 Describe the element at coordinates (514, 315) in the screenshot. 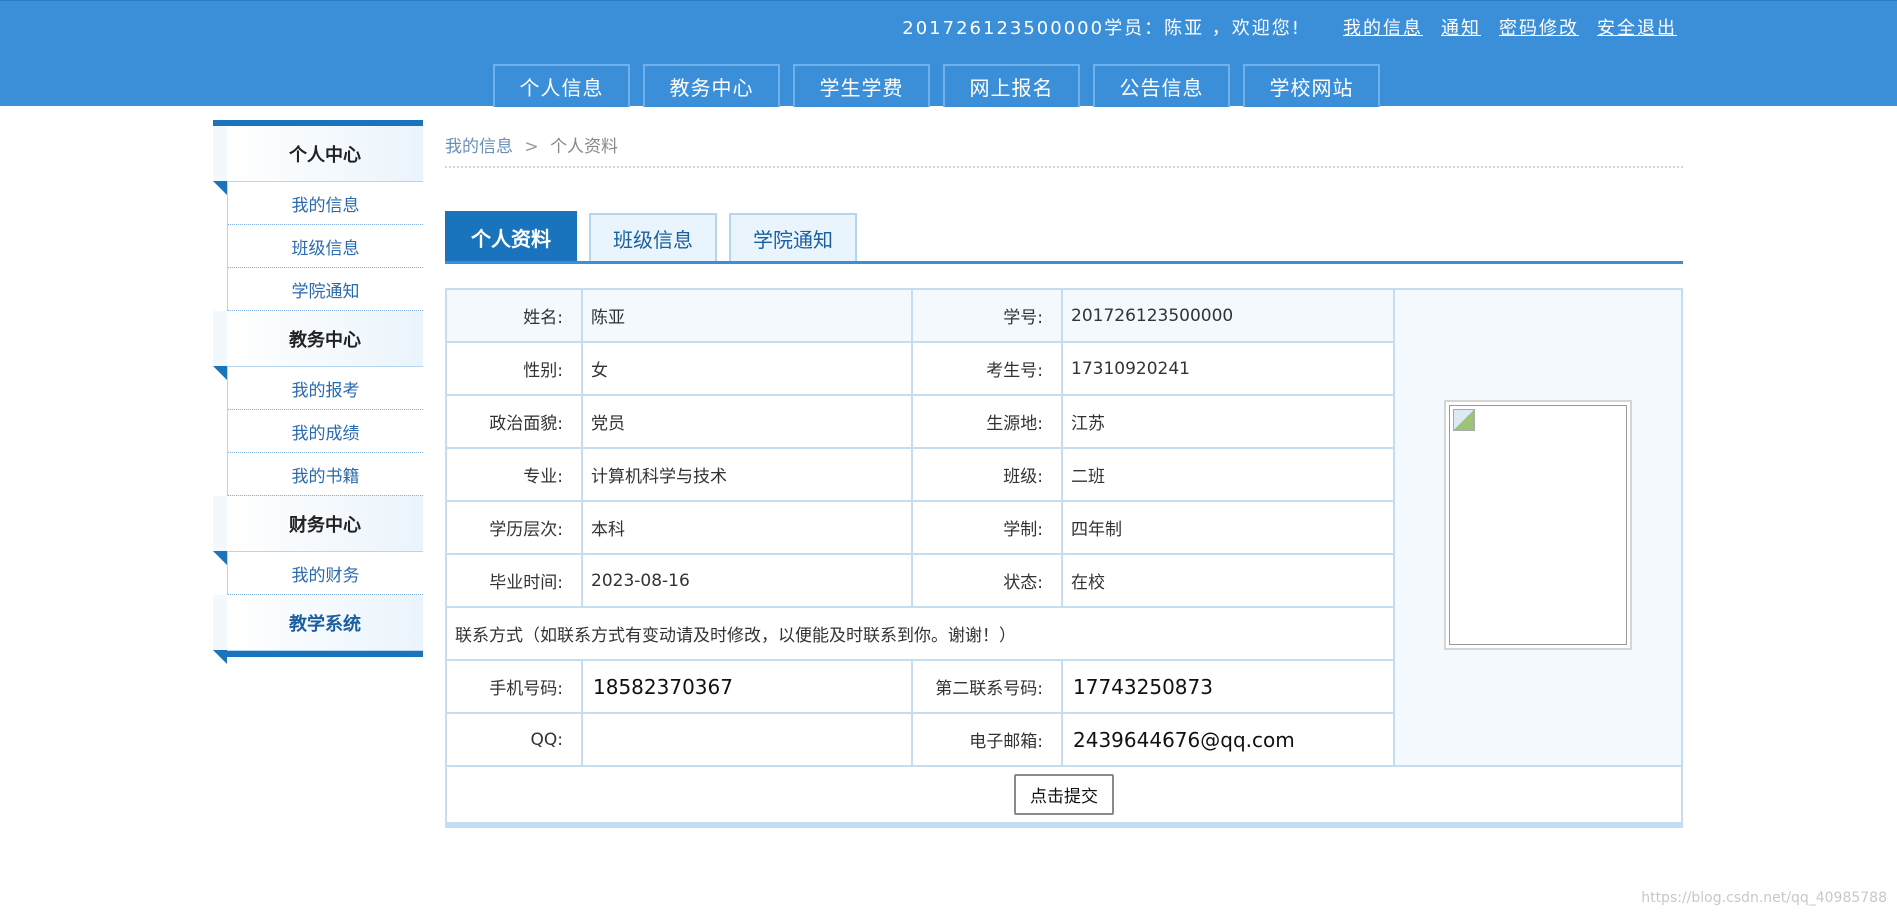

I see `label-name: 姓名:` at that location.